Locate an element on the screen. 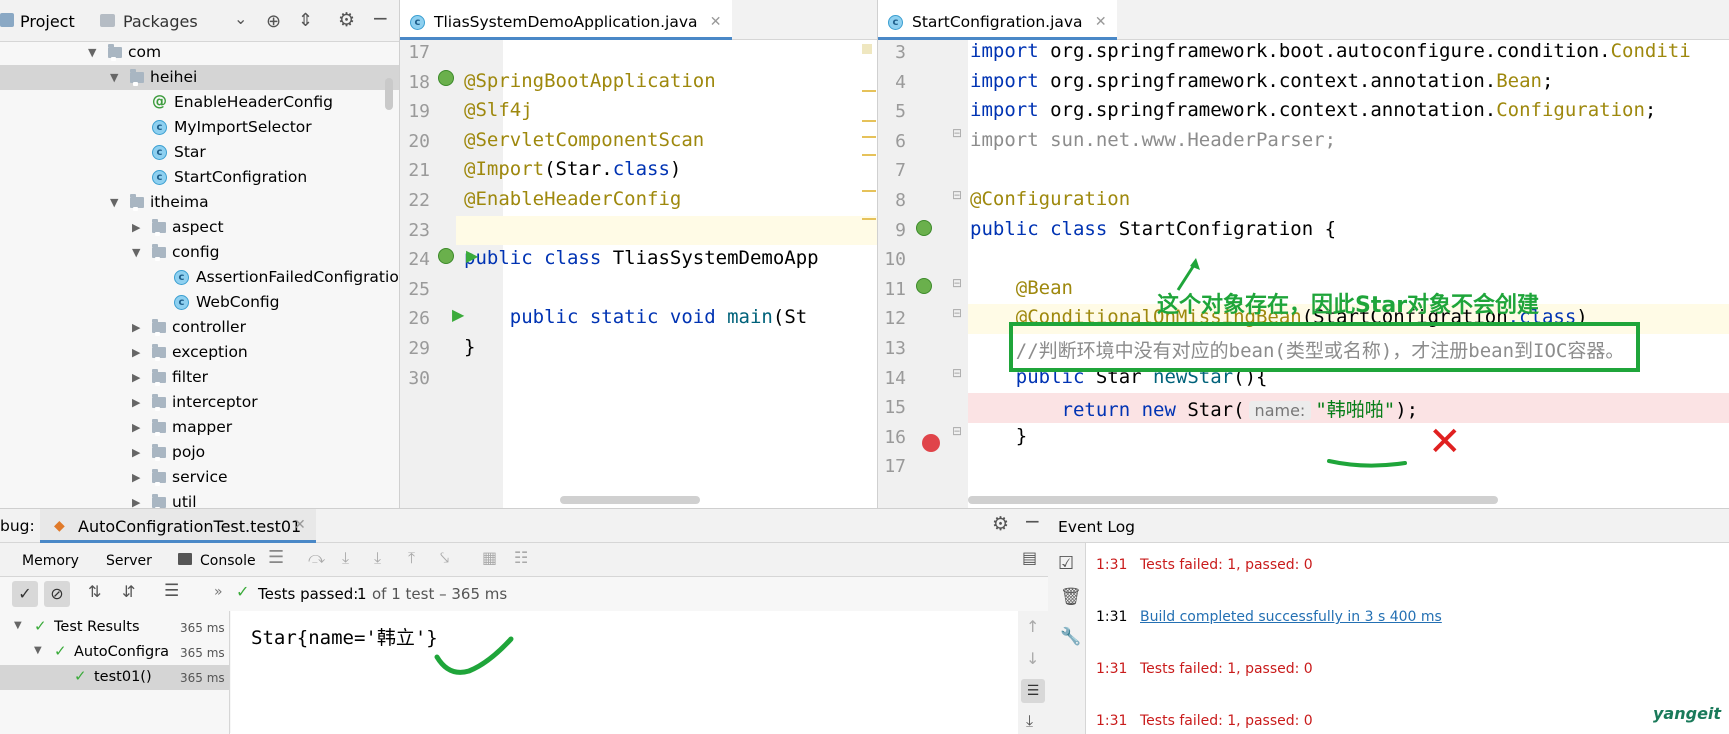 The height and width of the screenshot is (734, 1729). step-out-icon: ⤒ is located at coordinates (411, 558).